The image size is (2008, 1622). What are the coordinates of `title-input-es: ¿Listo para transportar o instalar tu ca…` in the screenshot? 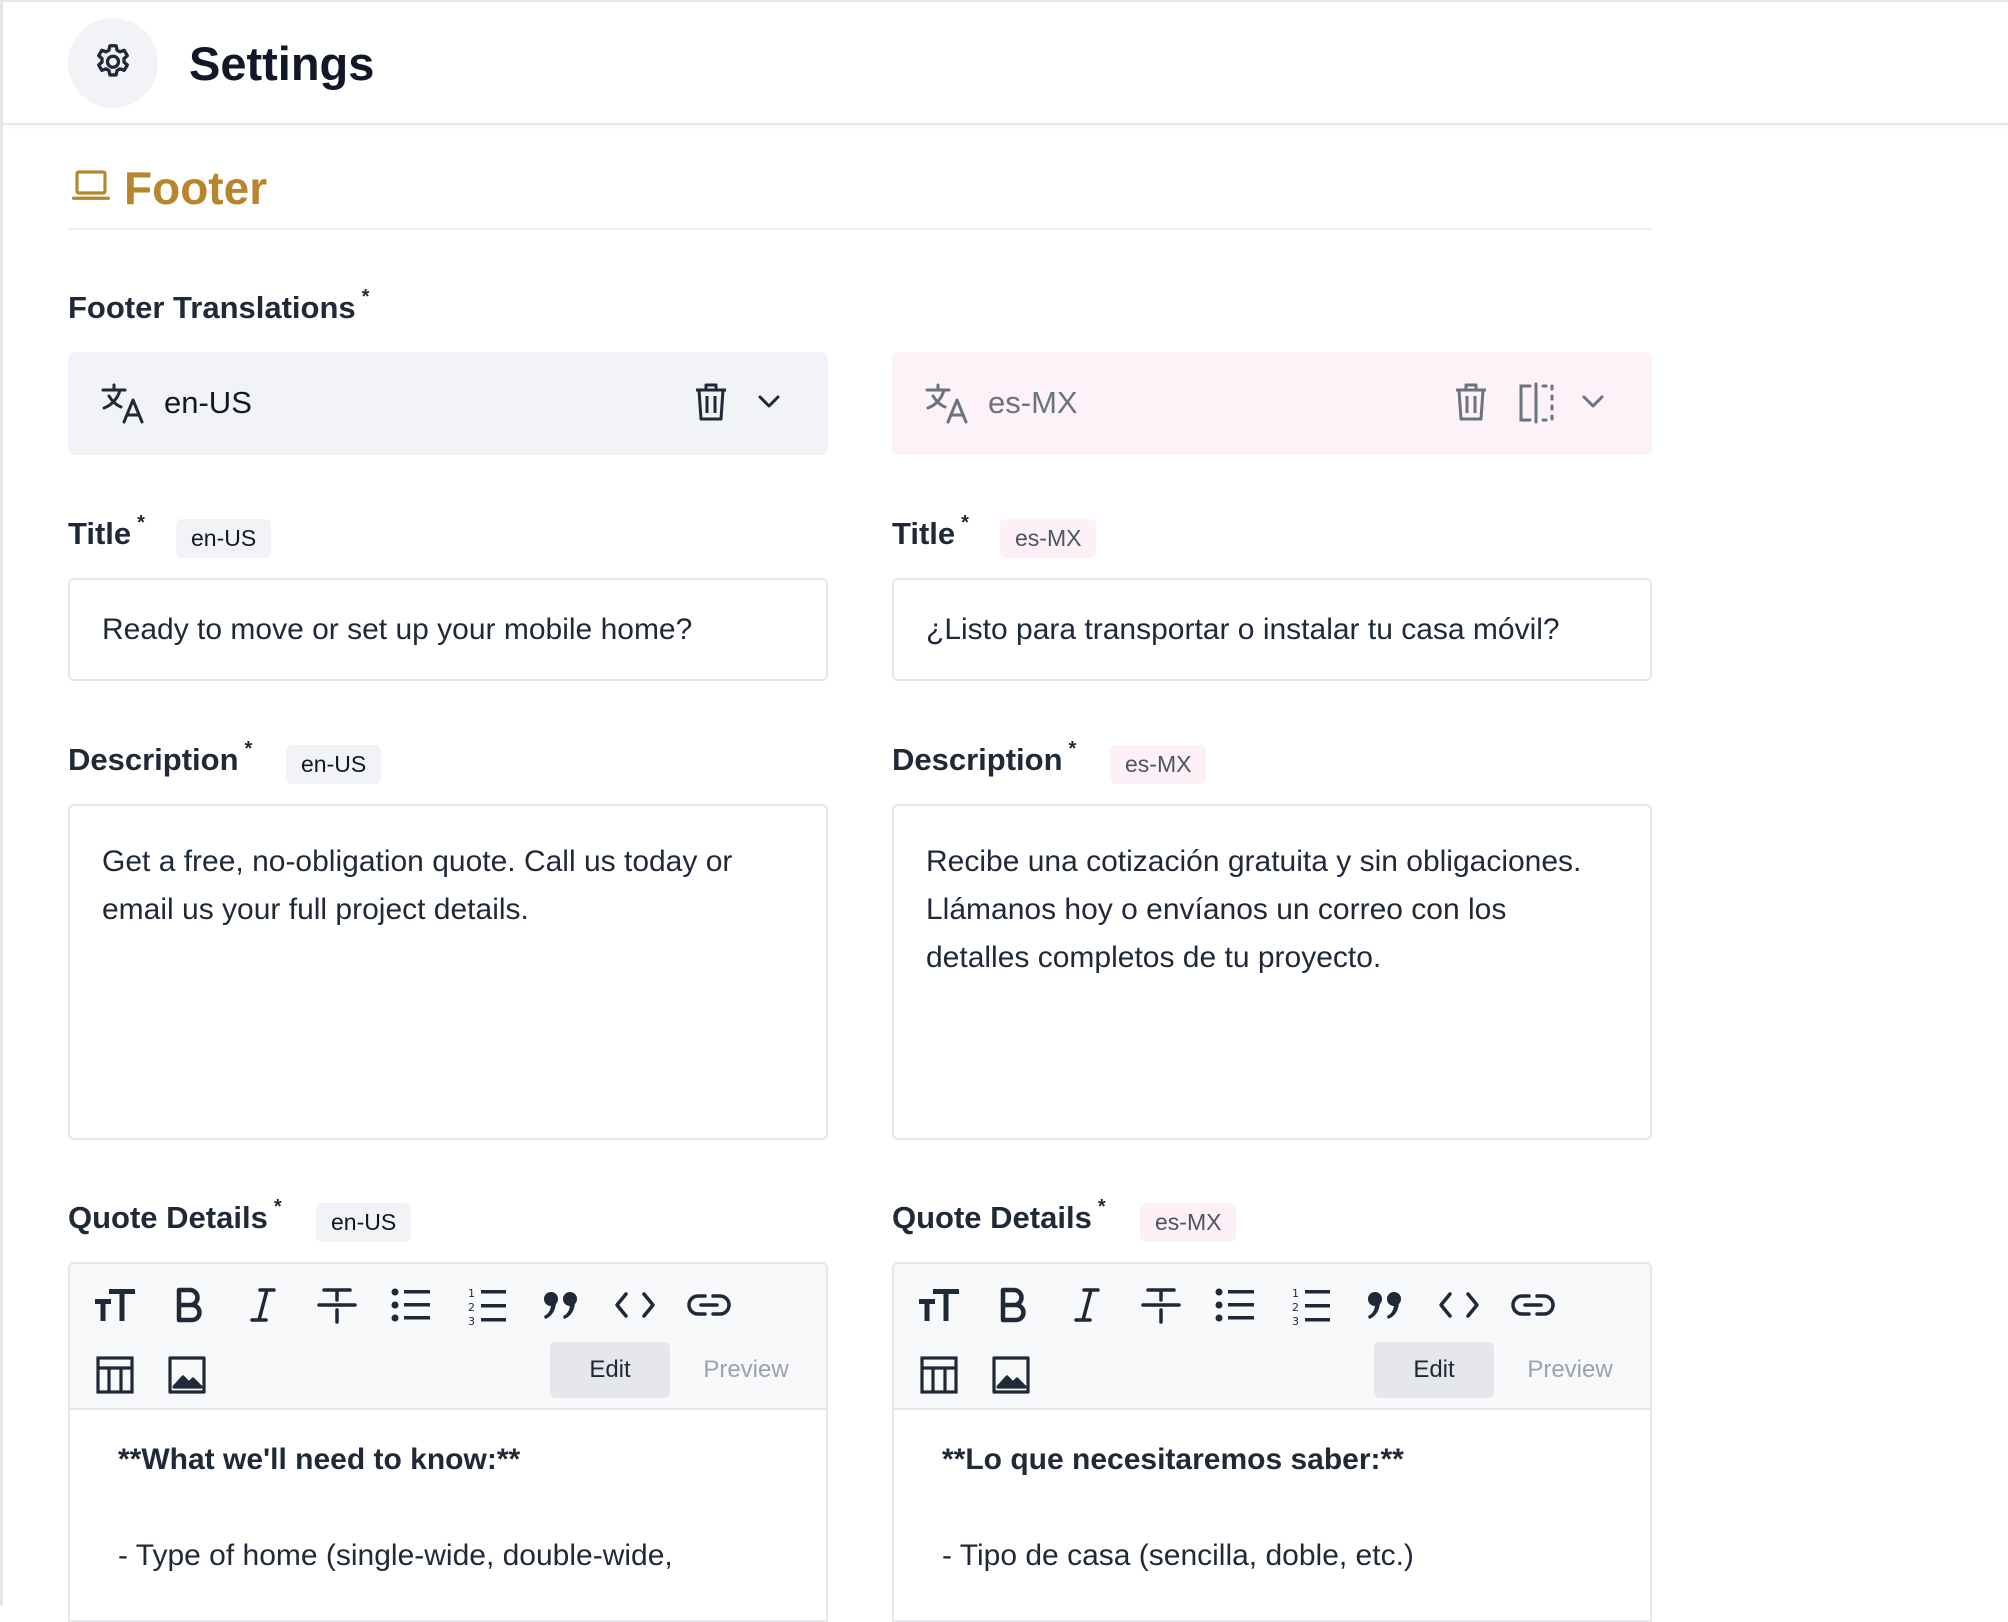 It's located at (1272, 629).